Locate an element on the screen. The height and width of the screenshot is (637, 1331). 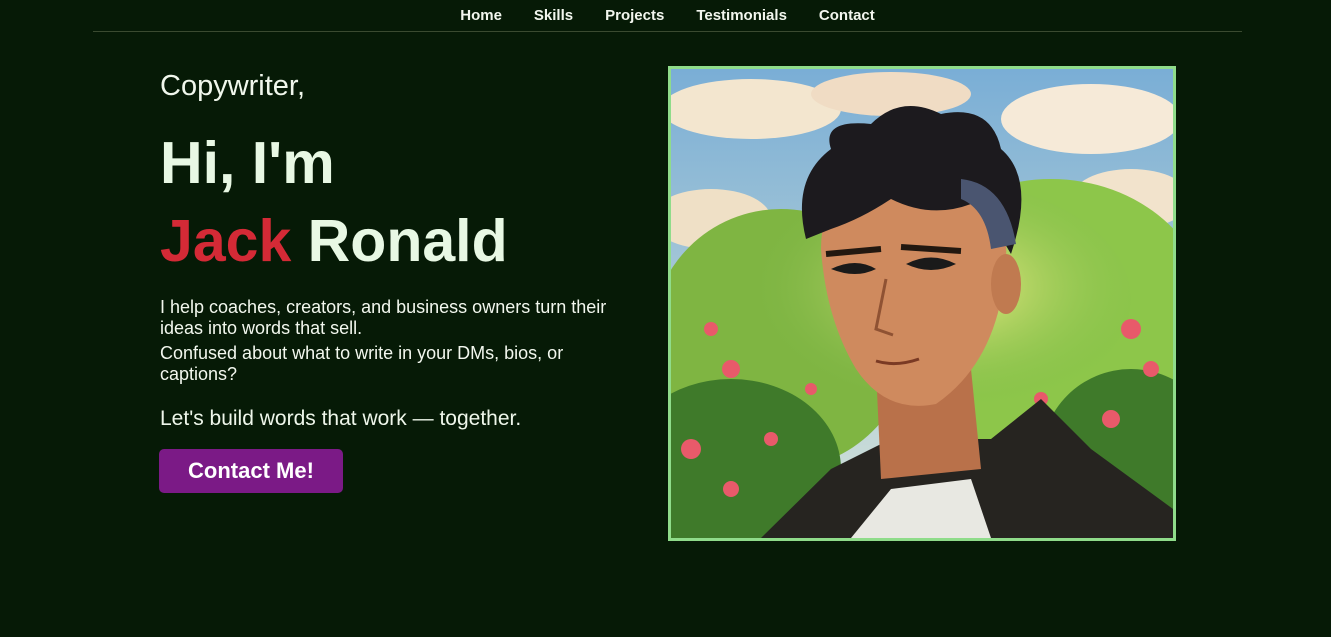
nav-contact: Contact is located at coordinates (847, 16).